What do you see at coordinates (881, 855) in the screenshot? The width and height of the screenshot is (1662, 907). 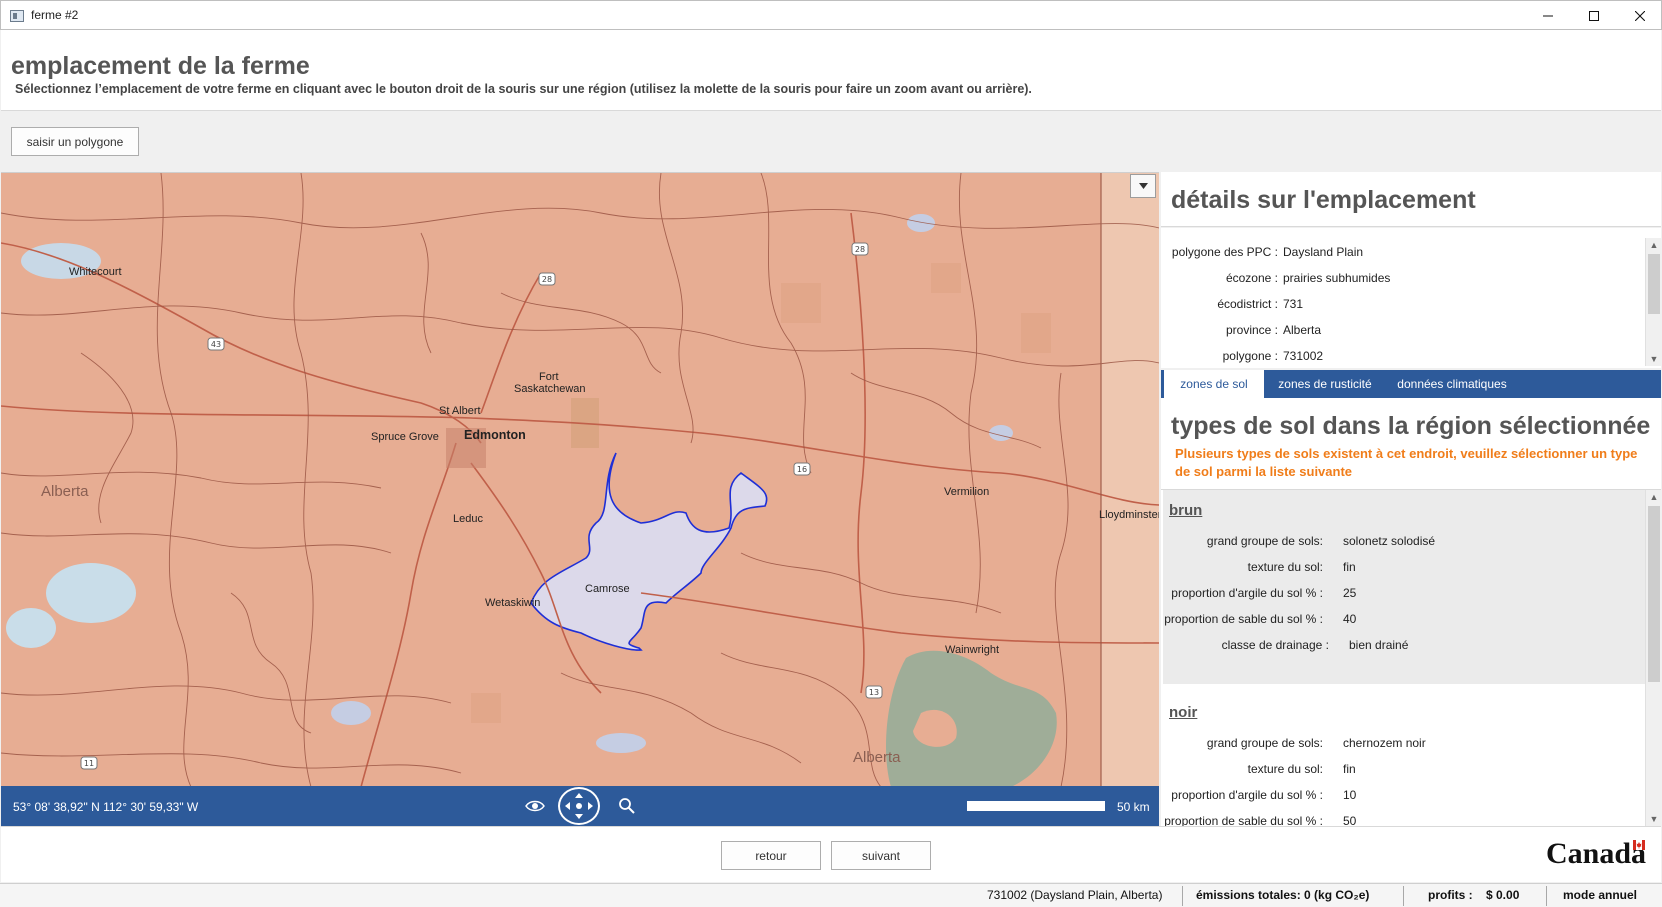 I see `next-button: suivant` at bounding box center [881, 855].